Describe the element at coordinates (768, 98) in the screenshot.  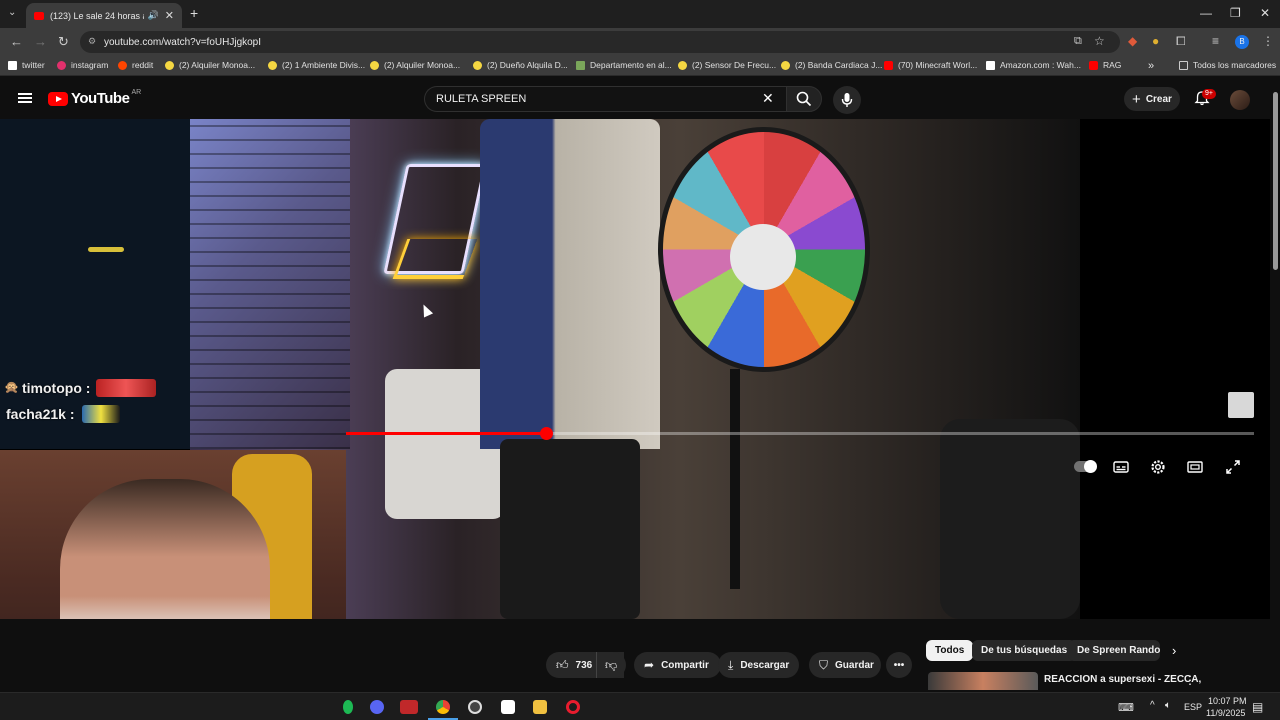
I see `clear-search-icon: ✕` at that location.